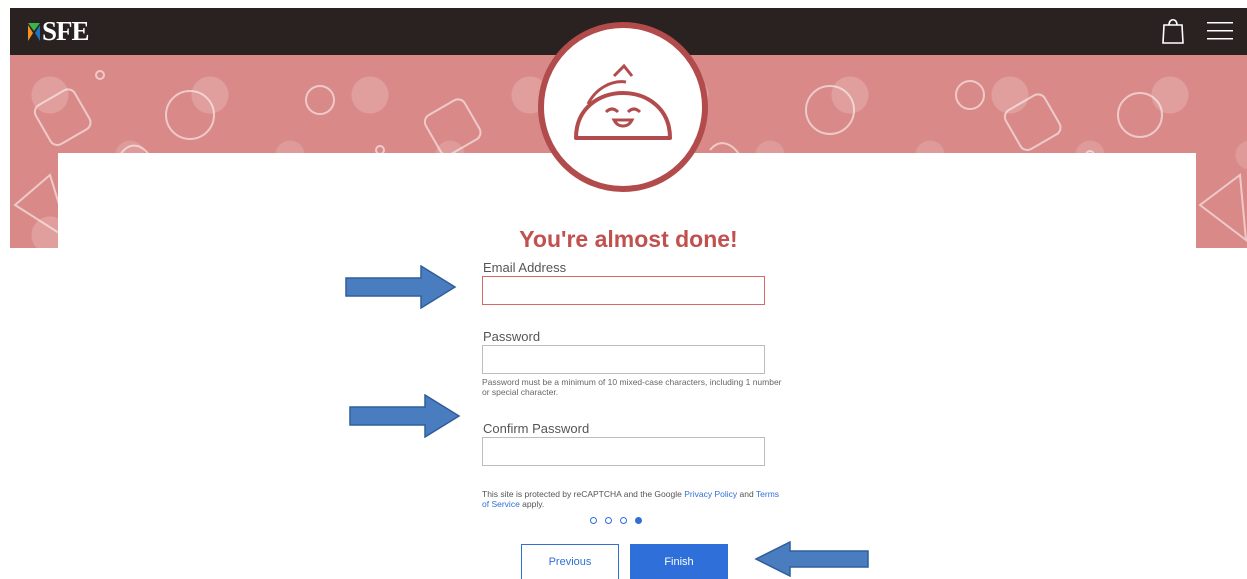 Image resolution: width=1247 pixels, height=579 pixels. What do you see at coordinates (623, 101) in the screenshot?
I see `taco-icon` at bounding box center [623, 101].